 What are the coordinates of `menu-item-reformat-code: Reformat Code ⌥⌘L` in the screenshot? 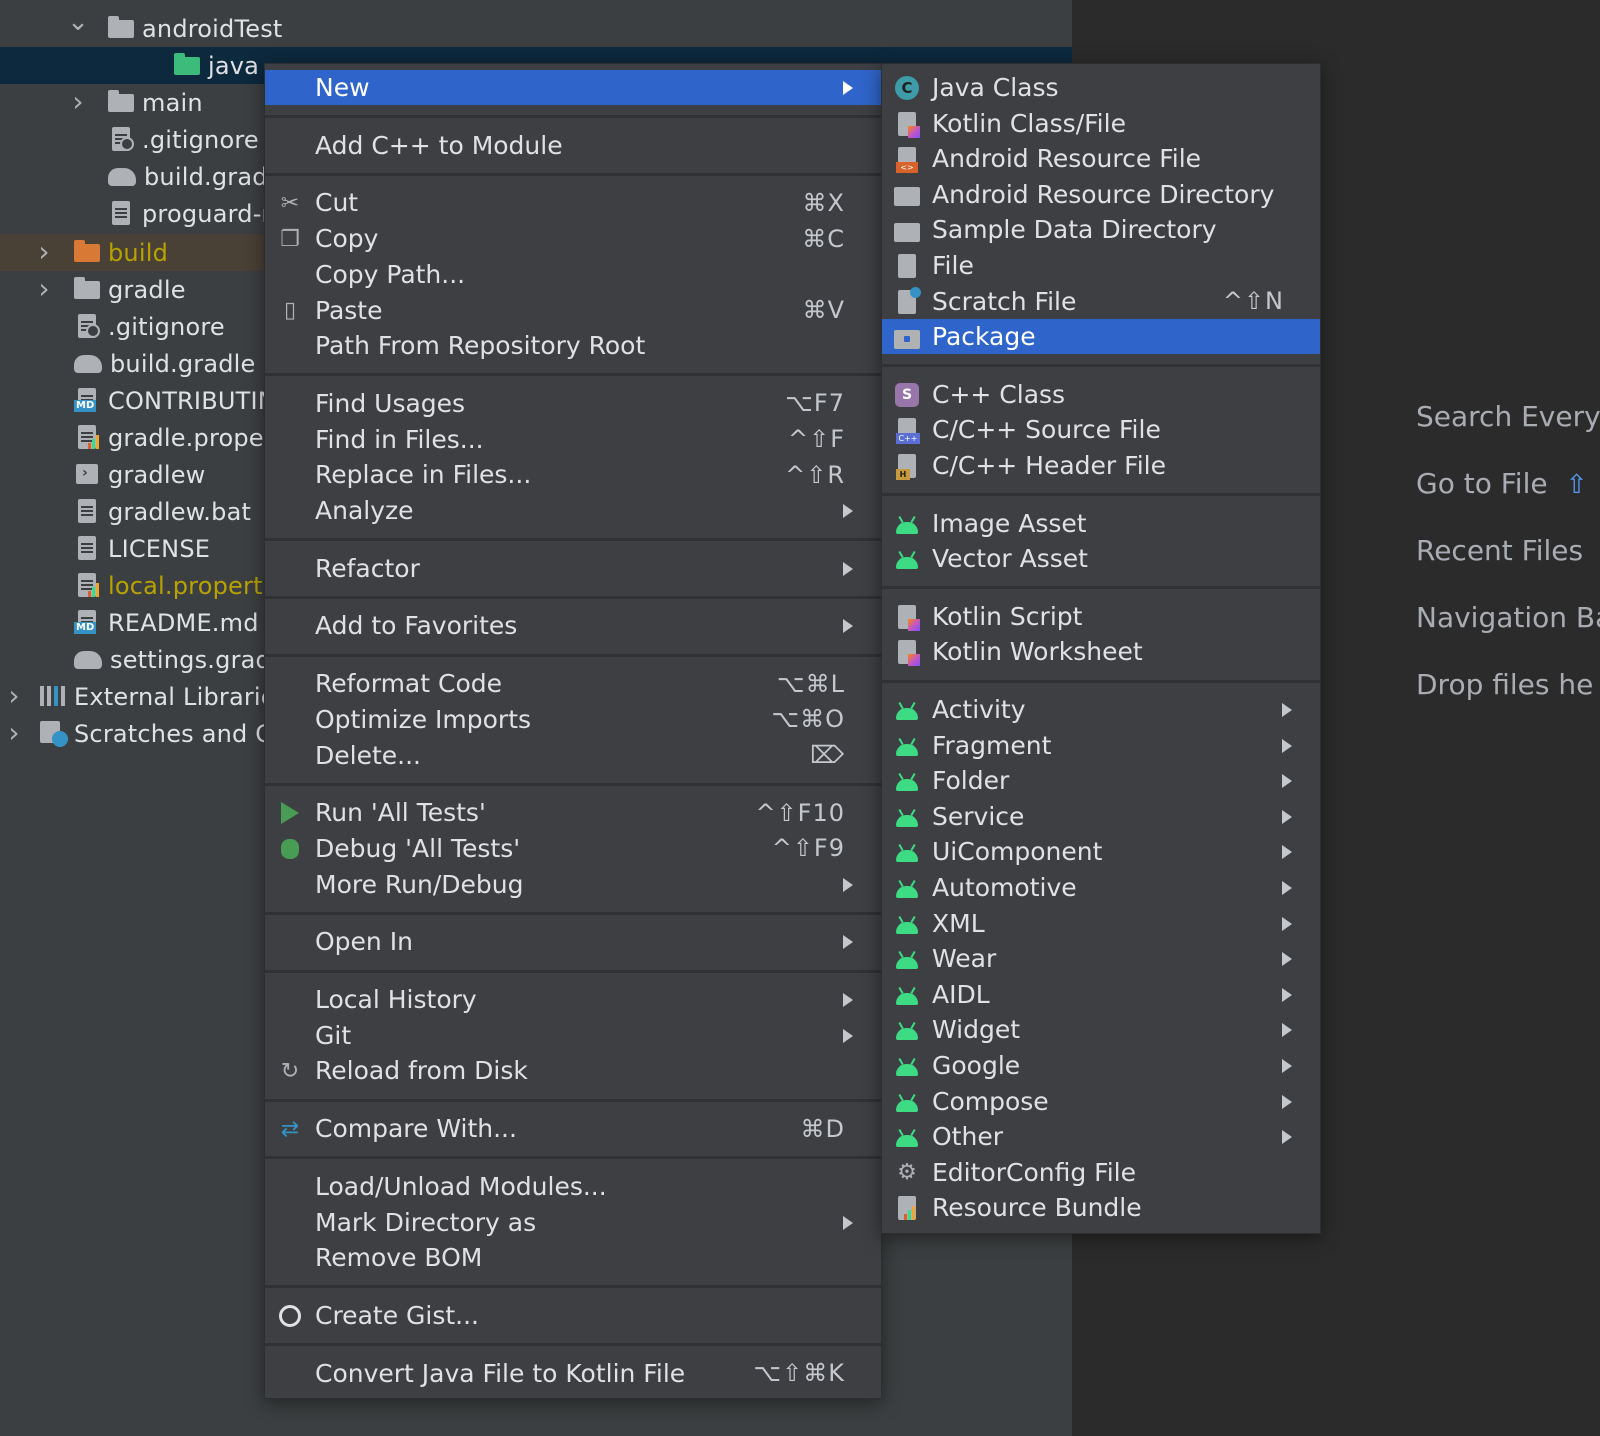 It's located at (573, 683).